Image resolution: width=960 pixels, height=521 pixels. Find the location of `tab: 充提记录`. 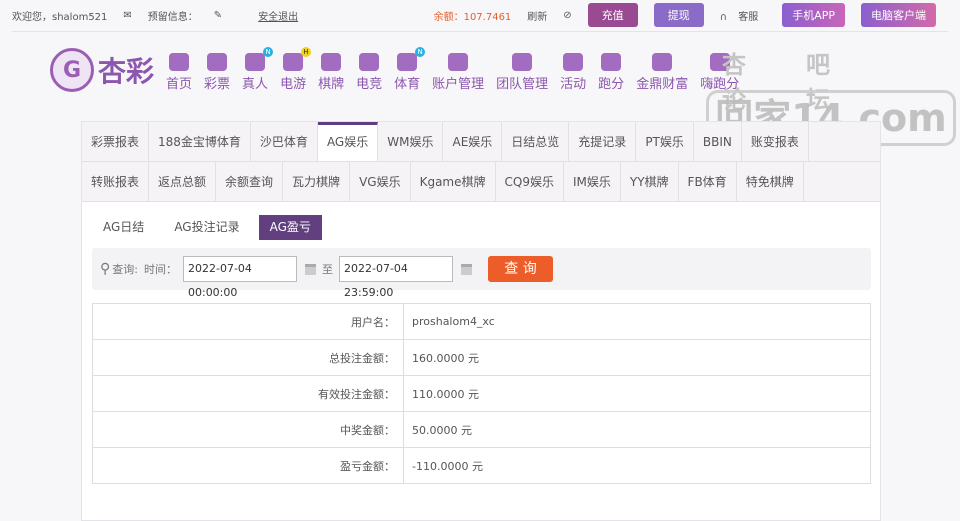

tab: 充提记录 is located at coordinates (603, 141).